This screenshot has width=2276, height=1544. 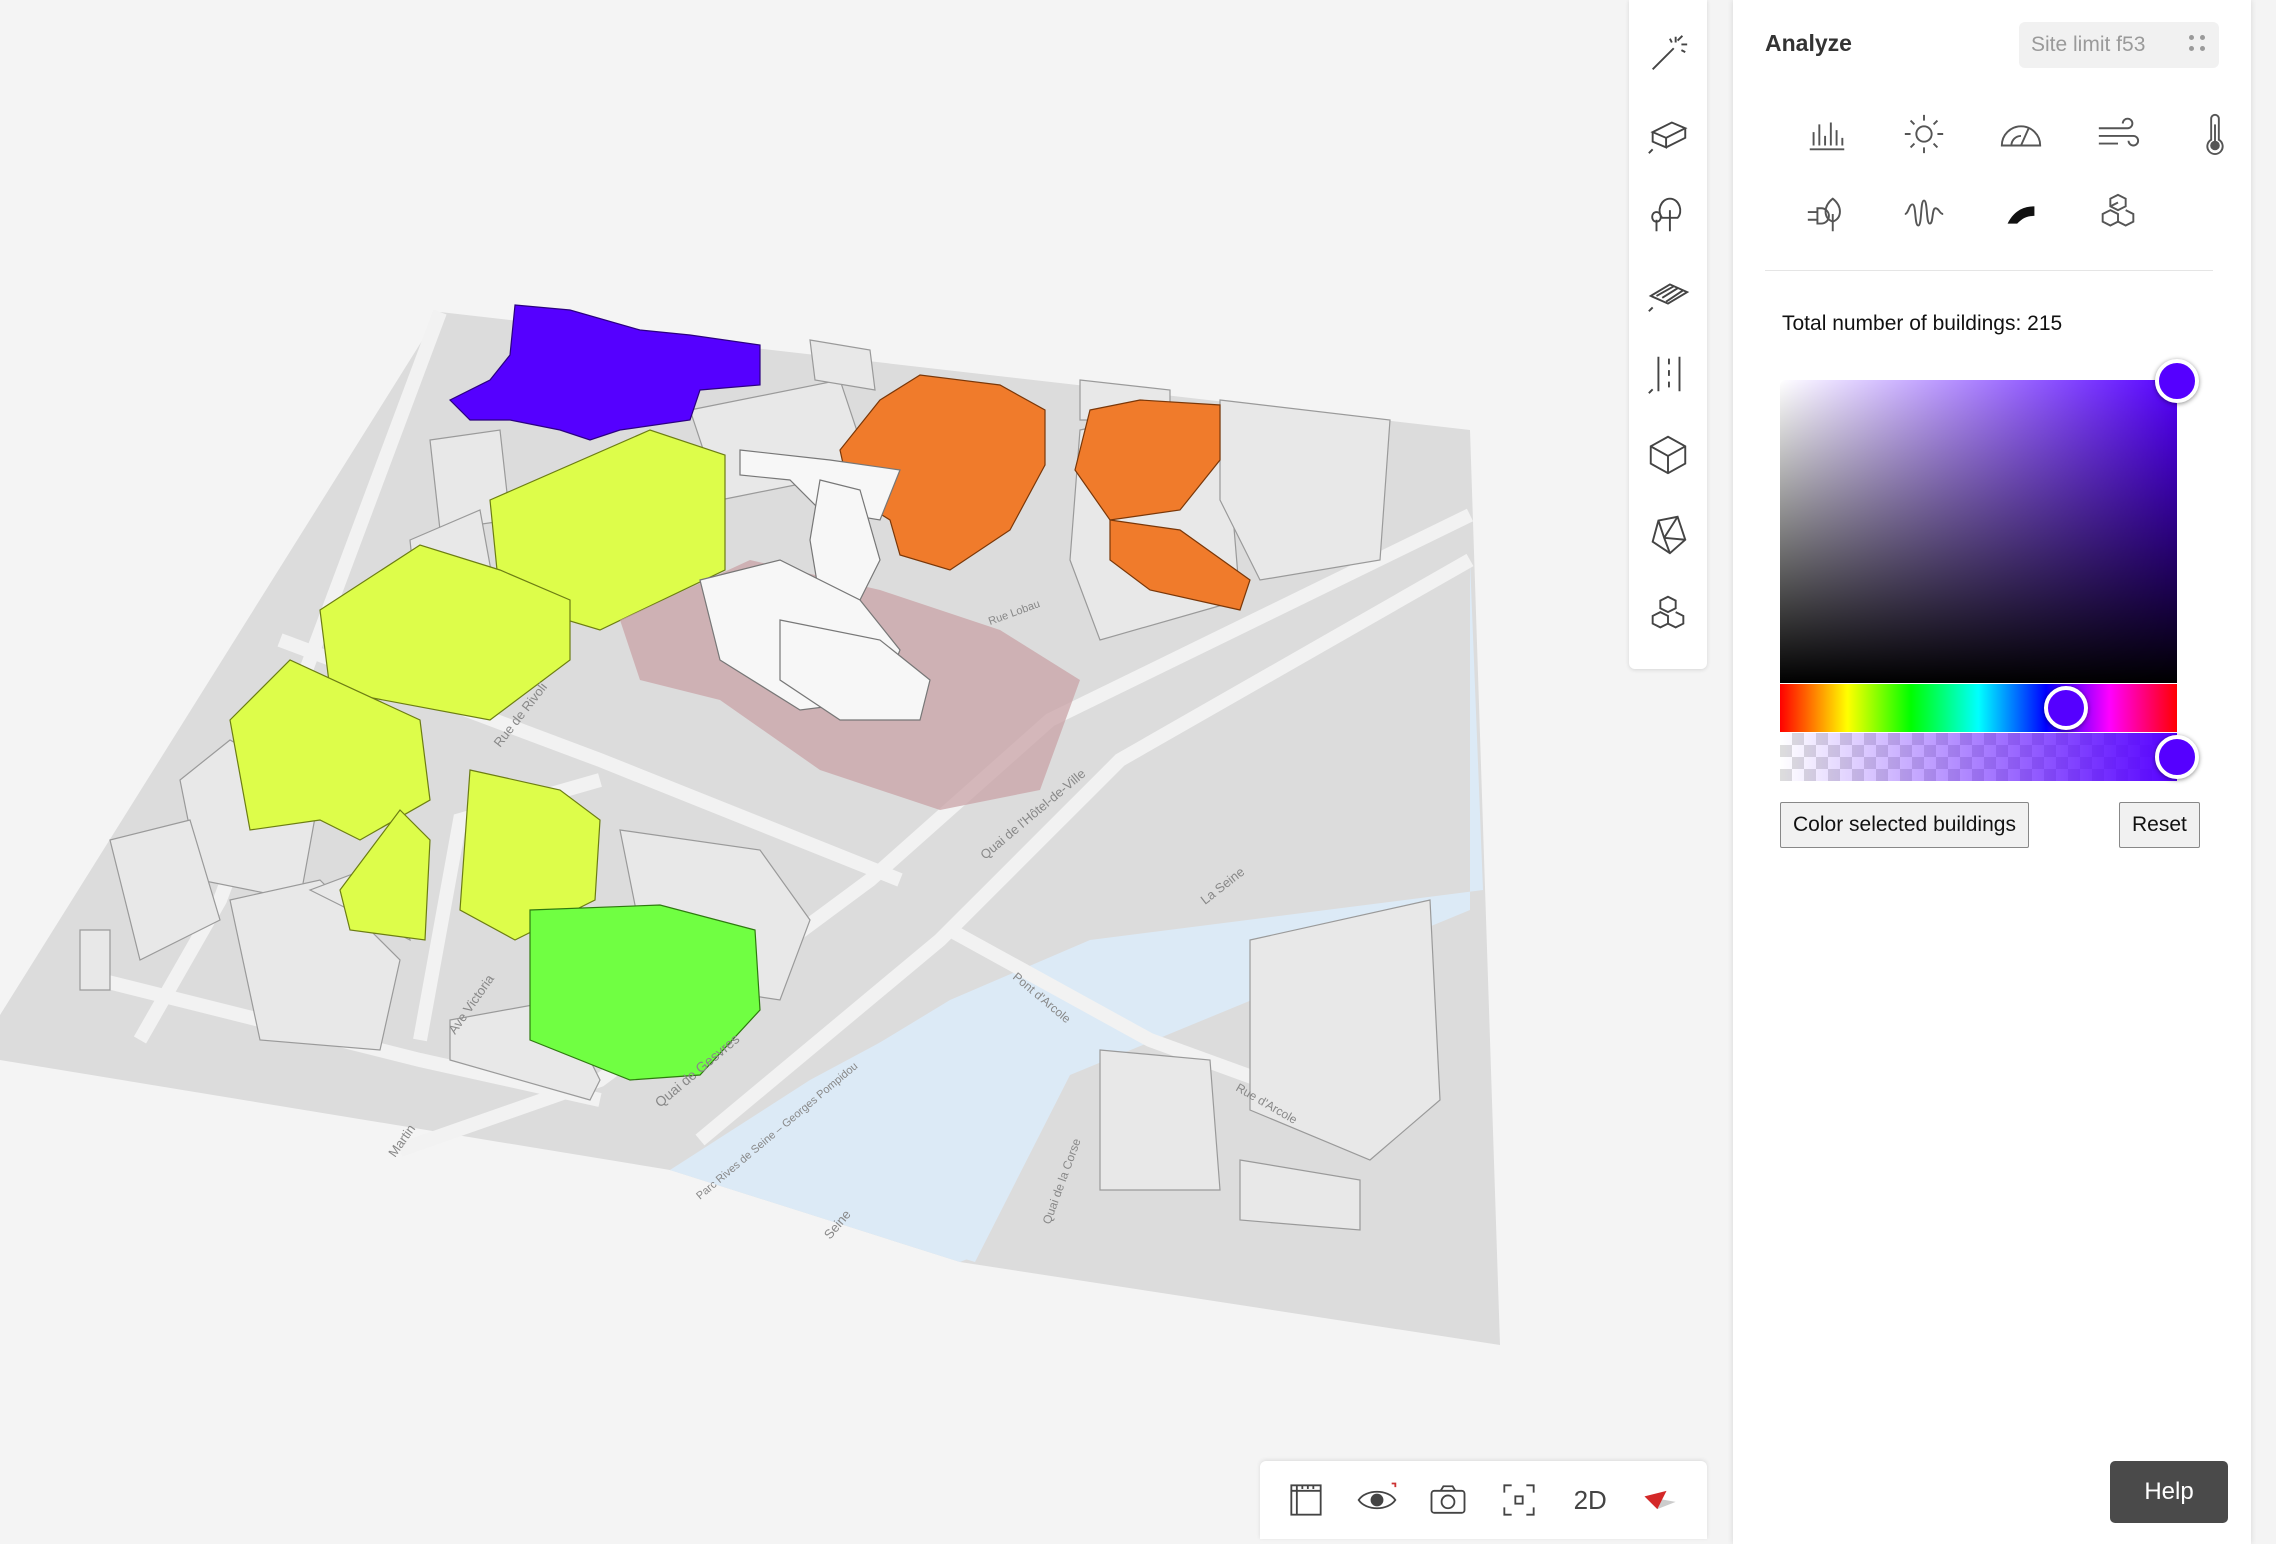 What do you see at coordinates (1668, 374) in the screenshot?
I see `road-lanes-icon` at bounding box center [1668, 374].